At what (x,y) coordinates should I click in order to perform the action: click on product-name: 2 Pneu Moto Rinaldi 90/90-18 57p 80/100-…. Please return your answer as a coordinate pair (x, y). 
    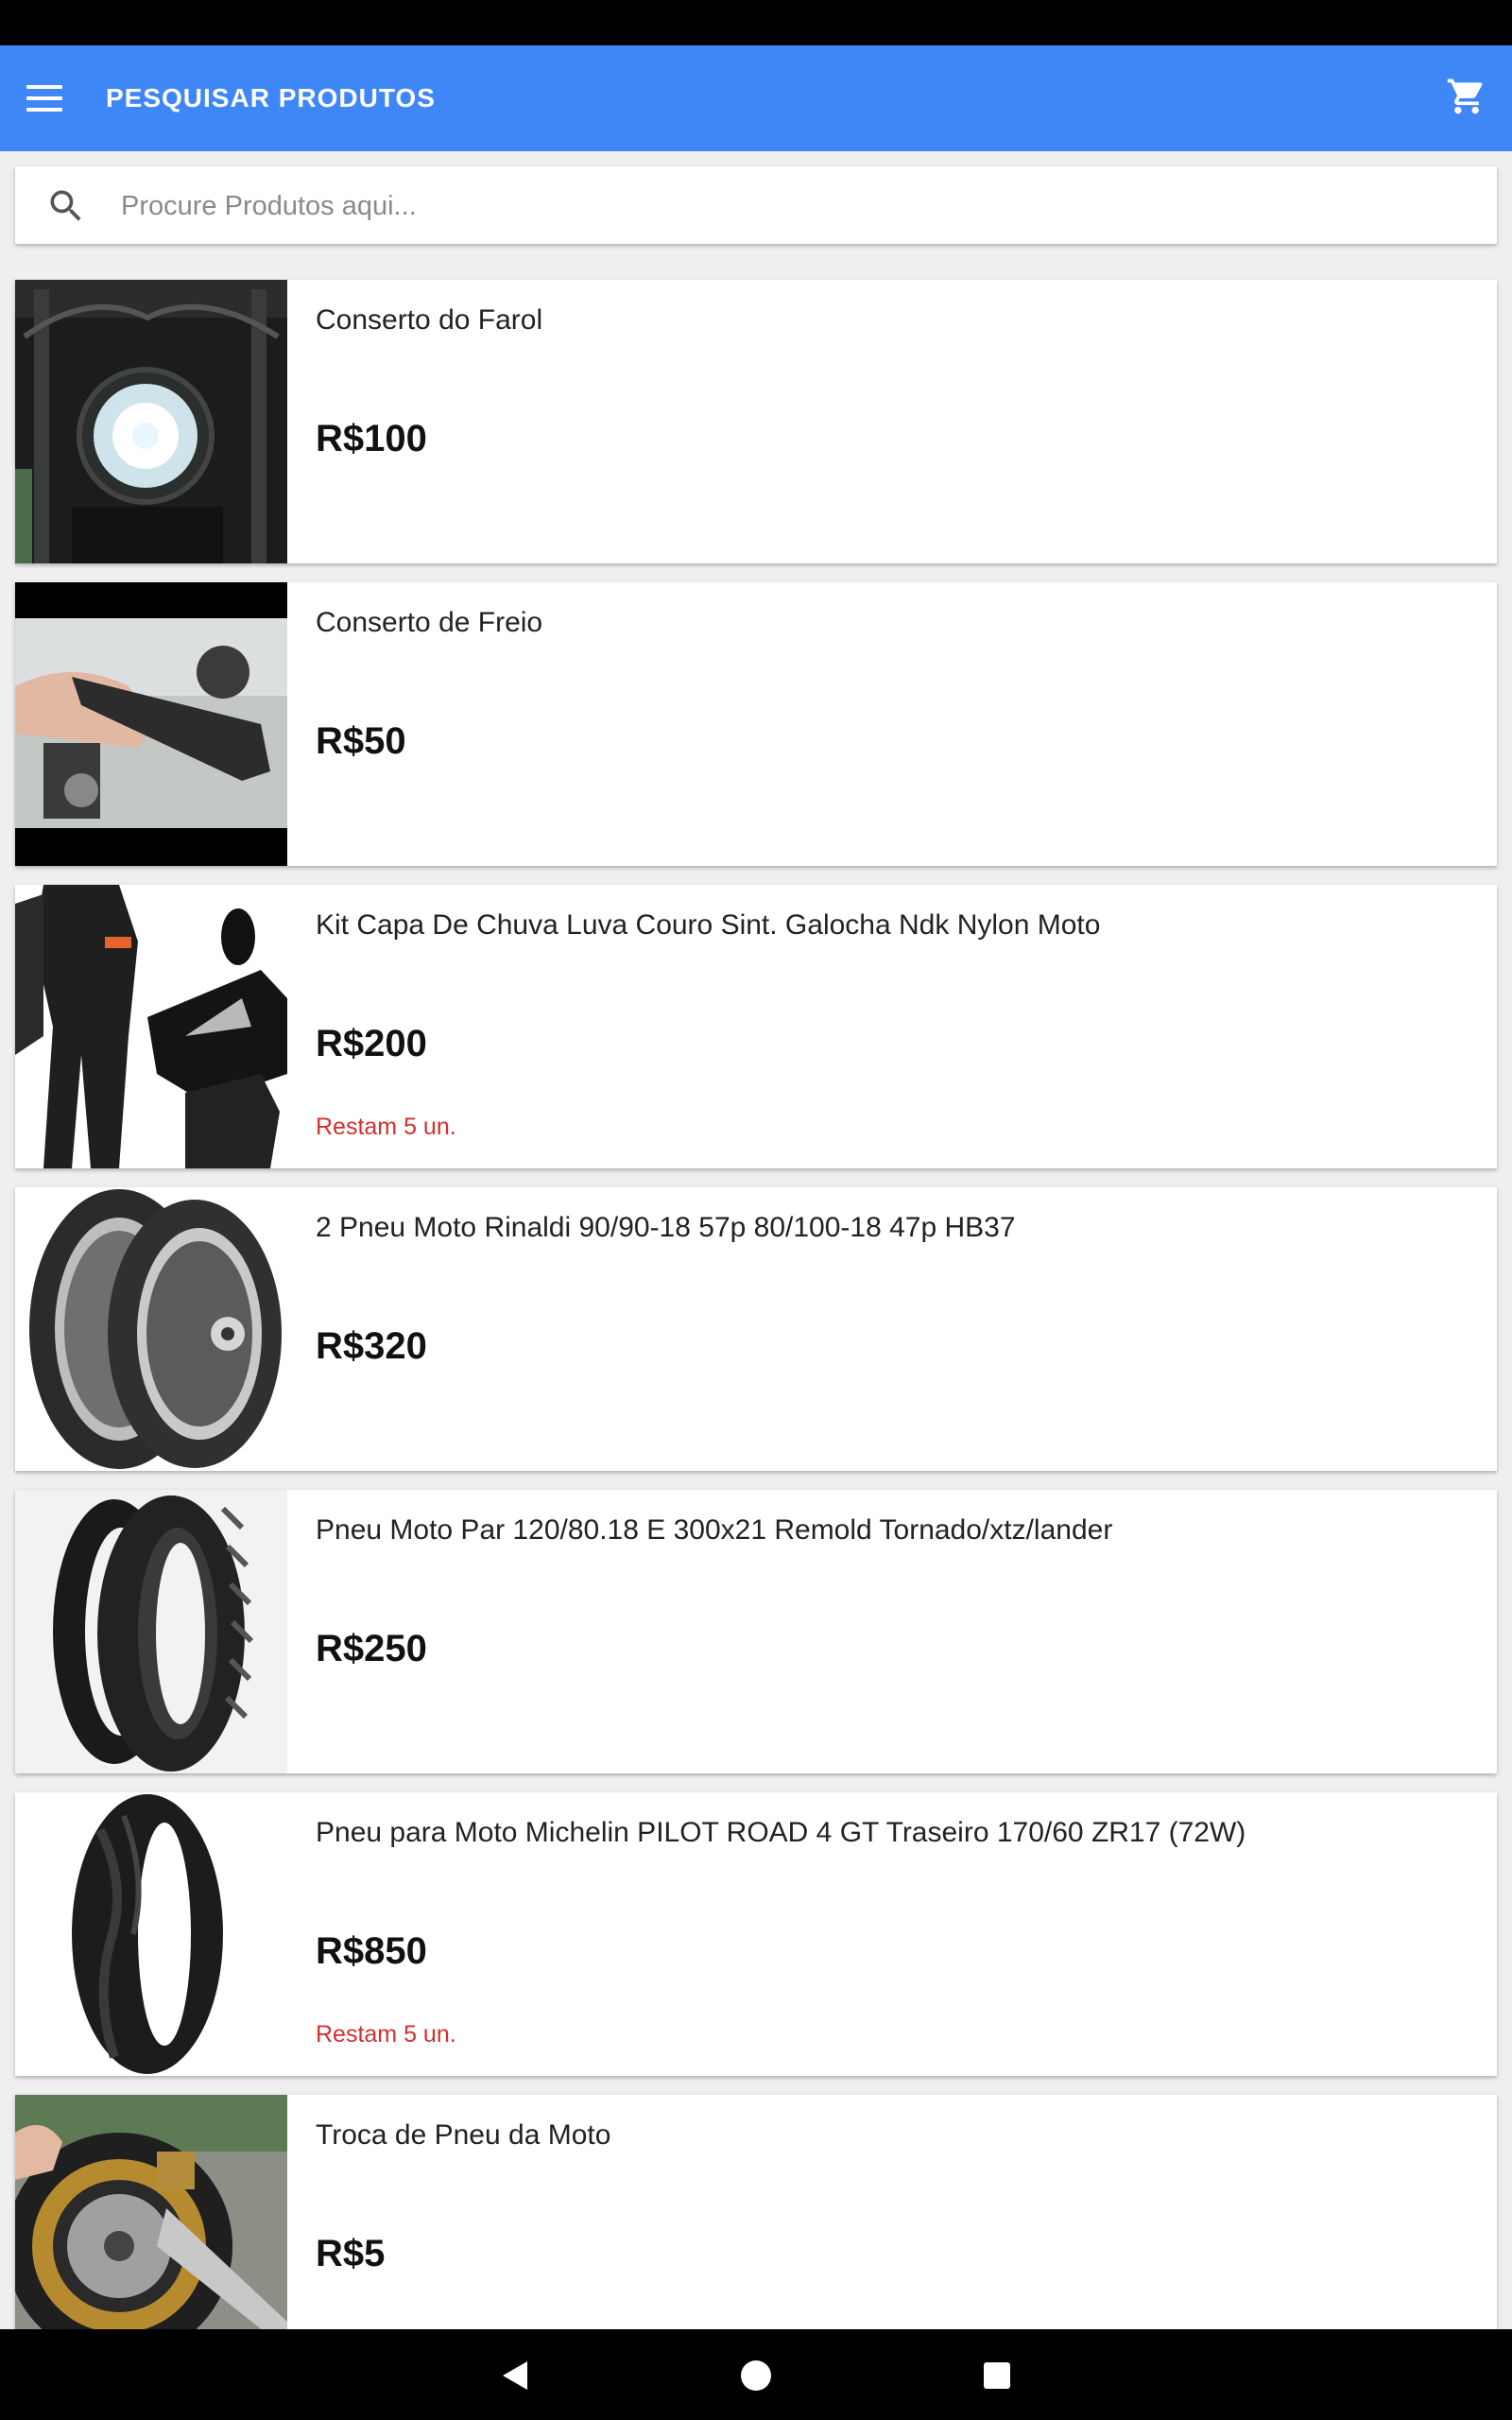
    Looking at the image, I should click on (666, 1227).